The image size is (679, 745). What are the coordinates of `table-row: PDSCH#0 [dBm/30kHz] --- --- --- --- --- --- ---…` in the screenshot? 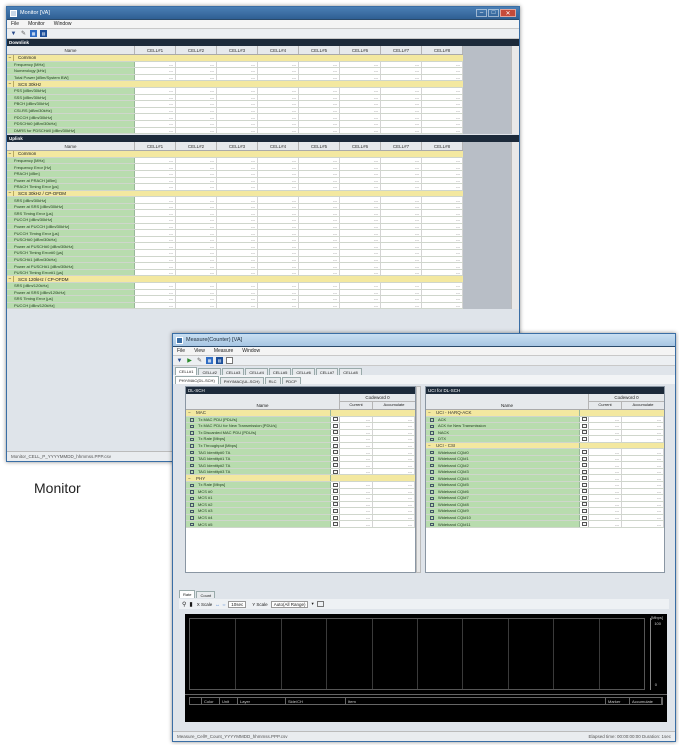 It's located at (235, 124).